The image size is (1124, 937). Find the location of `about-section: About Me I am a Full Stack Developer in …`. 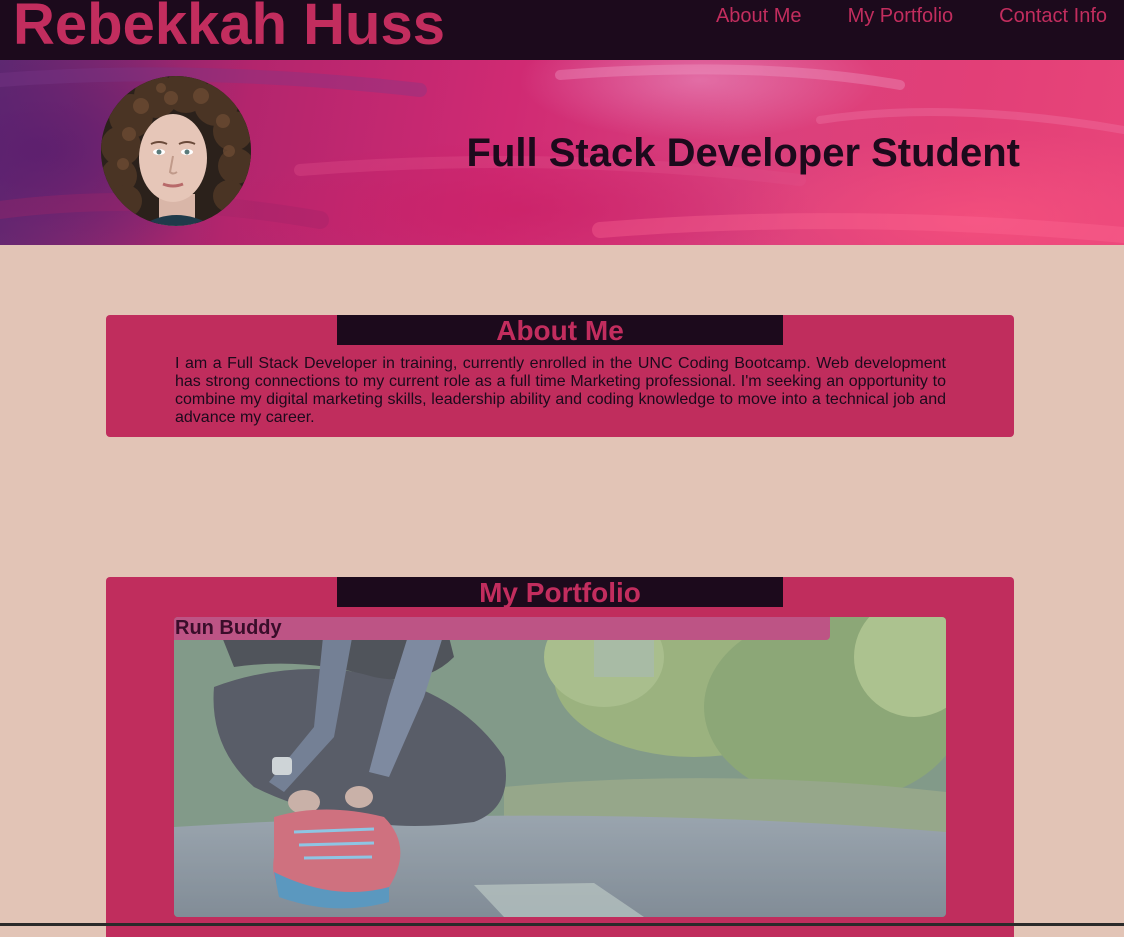

about-section: About Me I am a Full Stack Developer in … is located at coordinates (560, 376).